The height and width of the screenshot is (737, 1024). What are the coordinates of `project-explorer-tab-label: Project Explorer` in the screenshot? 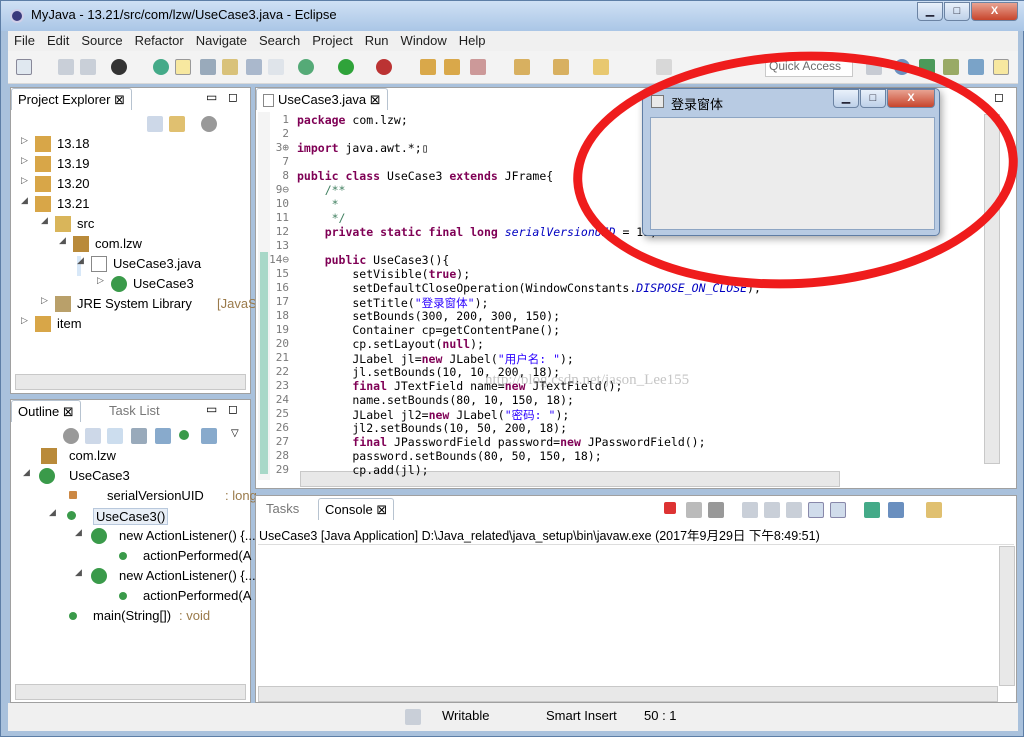 It's located at (64, 99).